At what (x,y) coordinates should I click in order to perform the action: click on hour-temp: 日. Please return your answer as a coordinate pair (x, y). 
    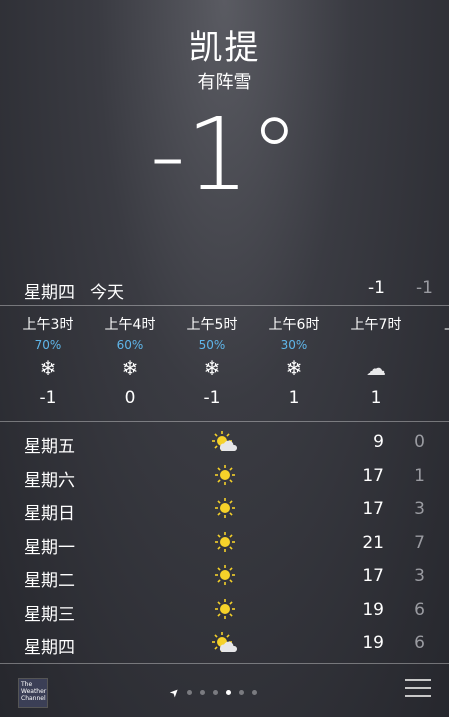
    Looking at the image, I should click on (433, 400).